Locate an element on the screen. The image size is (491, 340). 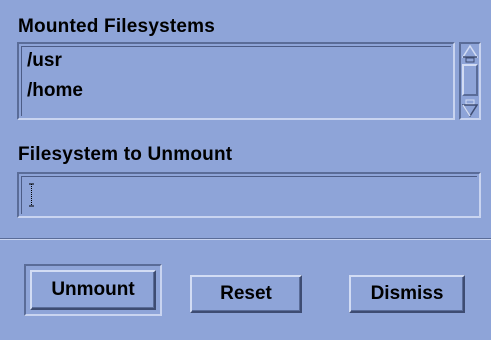
unmount-button: Unmount is located at coordinates (93, 290).